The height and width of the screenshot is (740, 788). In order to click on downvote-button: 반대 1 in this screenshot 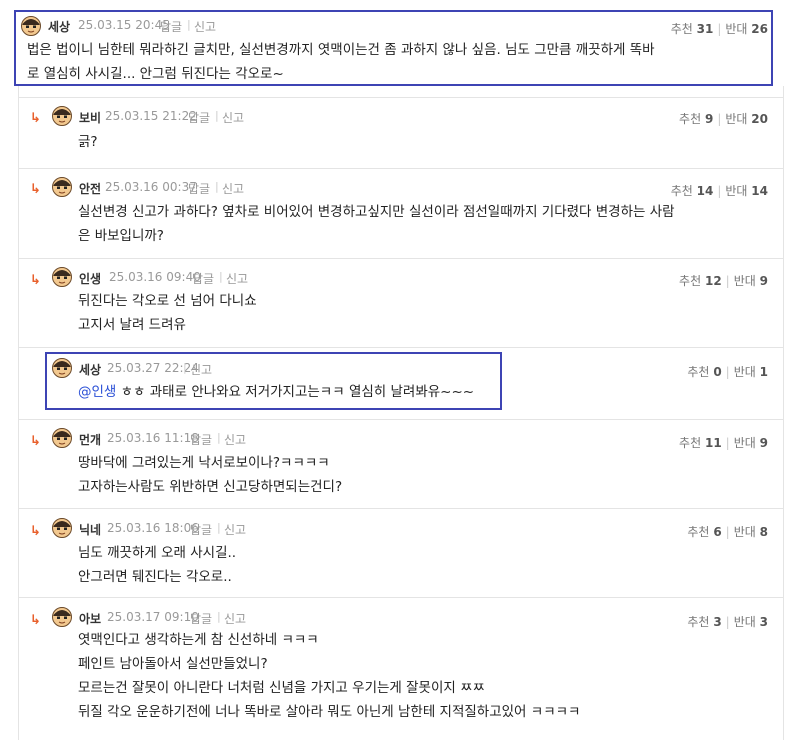, I will do `click(751, 372)`.